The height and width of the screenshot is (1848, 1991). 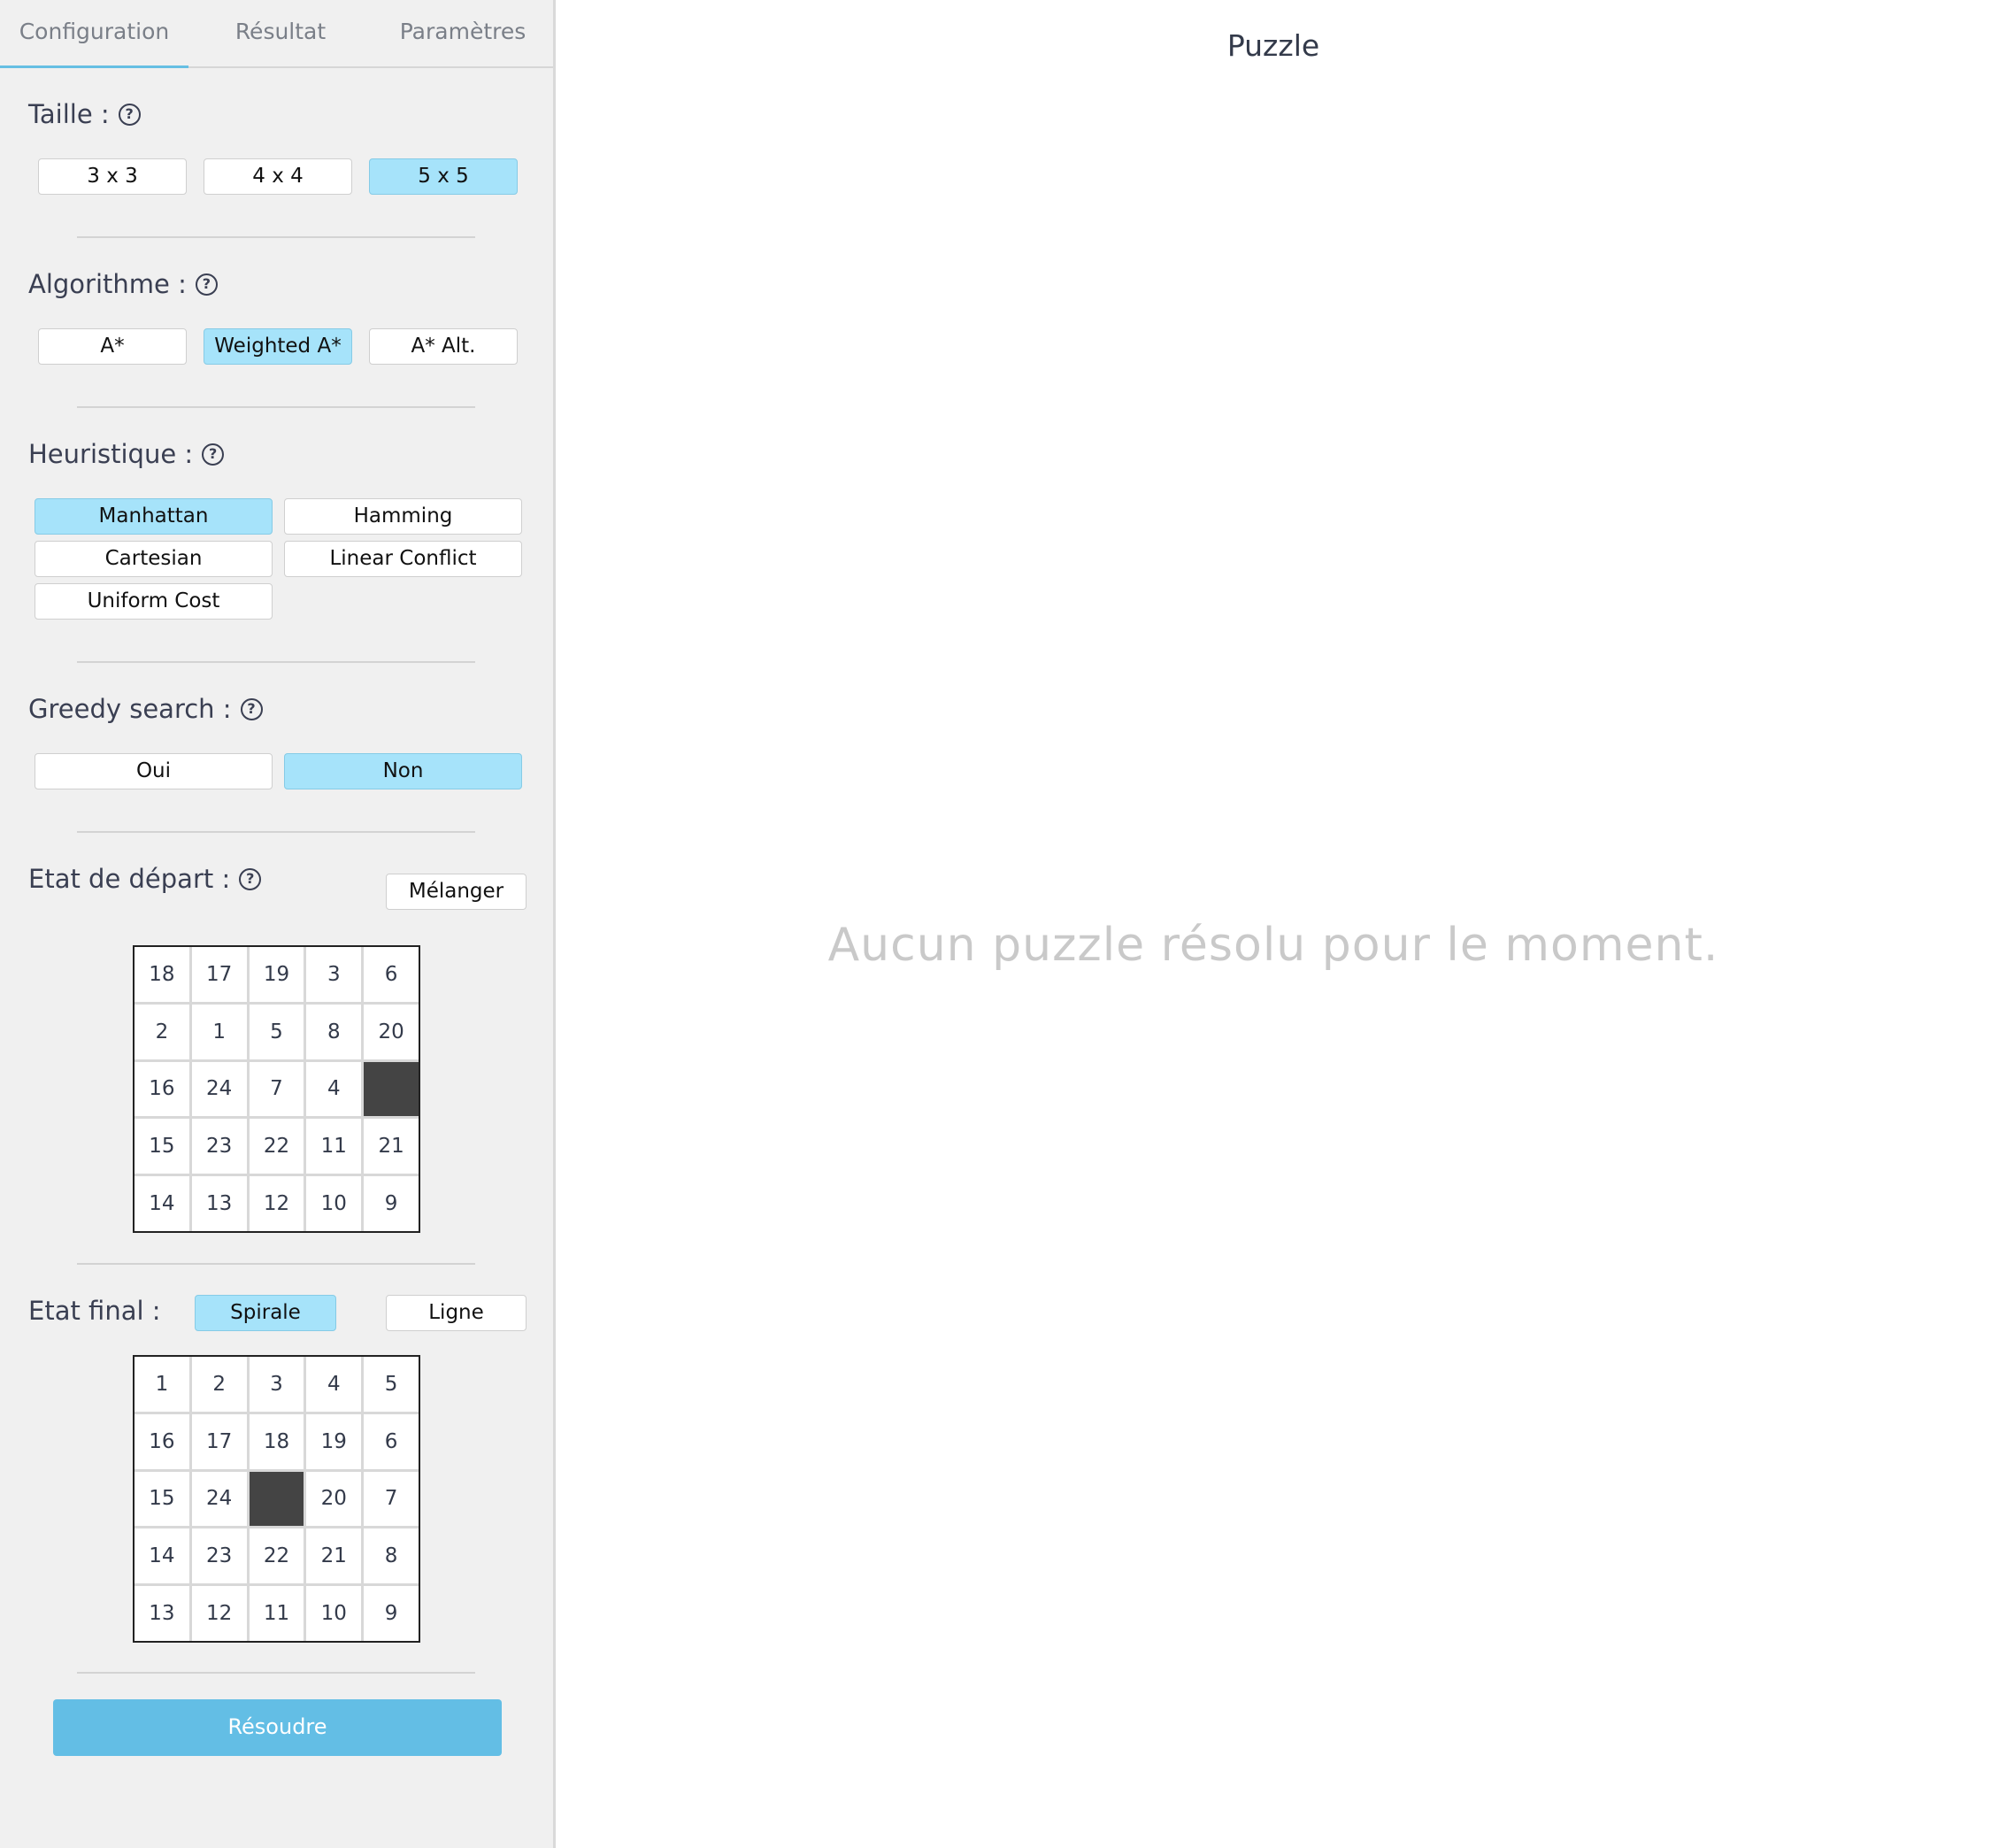 I want to click on start-section-title: Etat de départ : ?, so click(x=145, y=879).